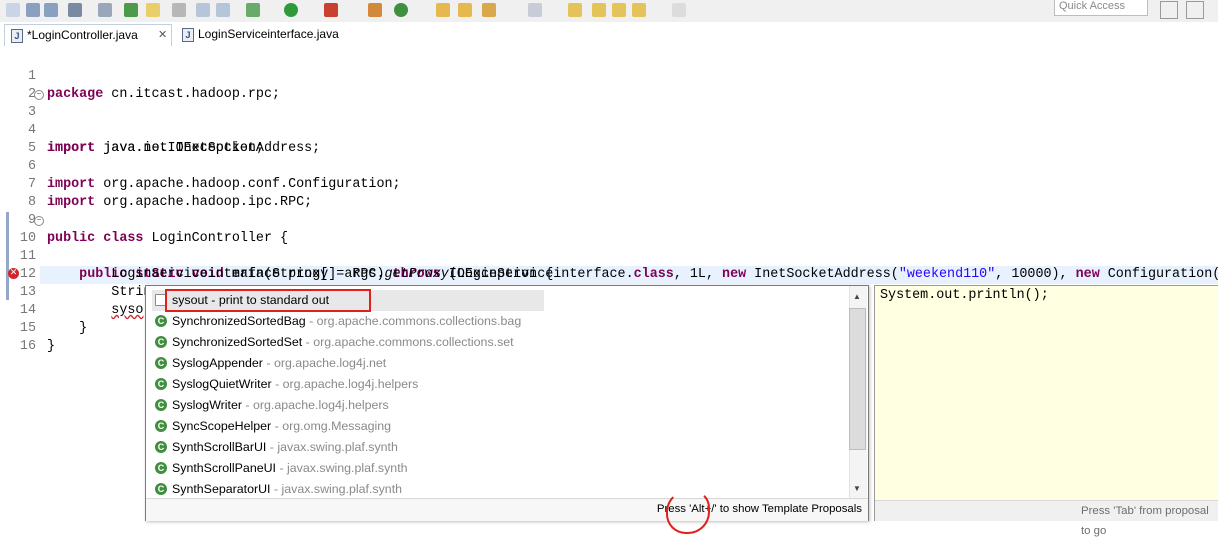  I want to click on brush-icon, so click(489, 10).